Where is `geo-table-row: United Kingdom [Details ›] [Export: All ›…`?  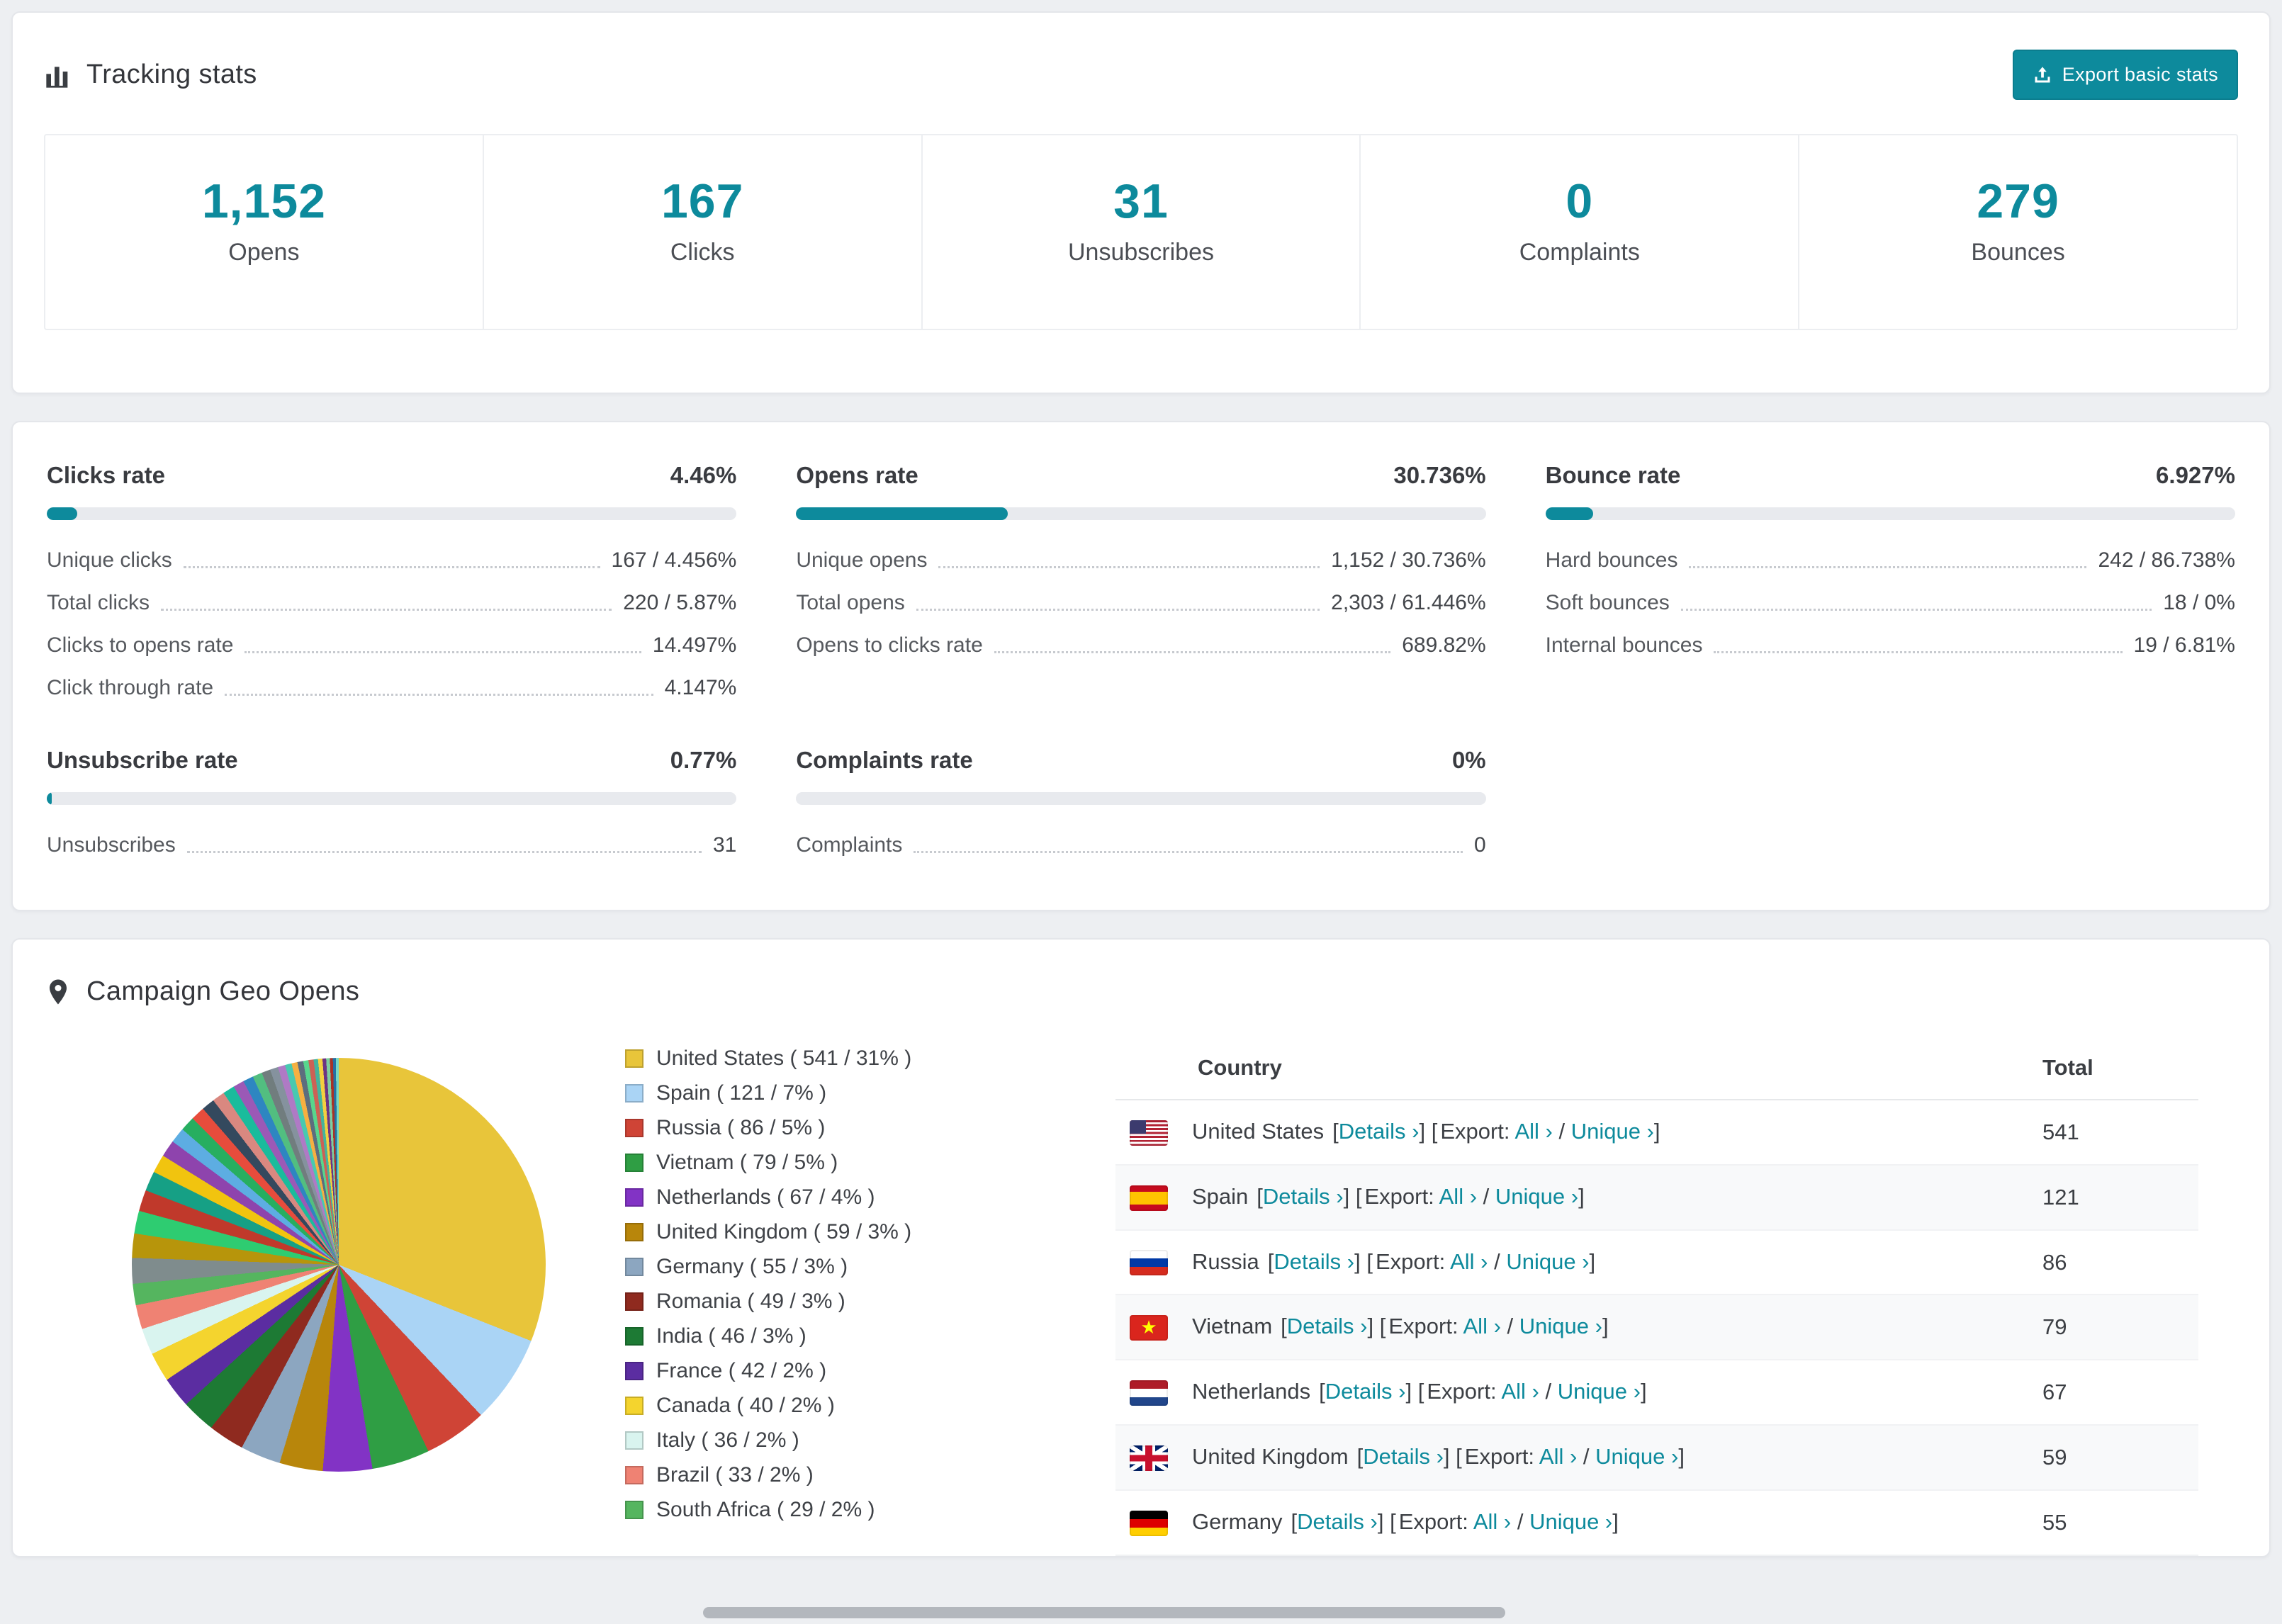
geo-table-row: United Kingdom [Details ›] [Export: All ›… is located at coordinates (1656, 1458).